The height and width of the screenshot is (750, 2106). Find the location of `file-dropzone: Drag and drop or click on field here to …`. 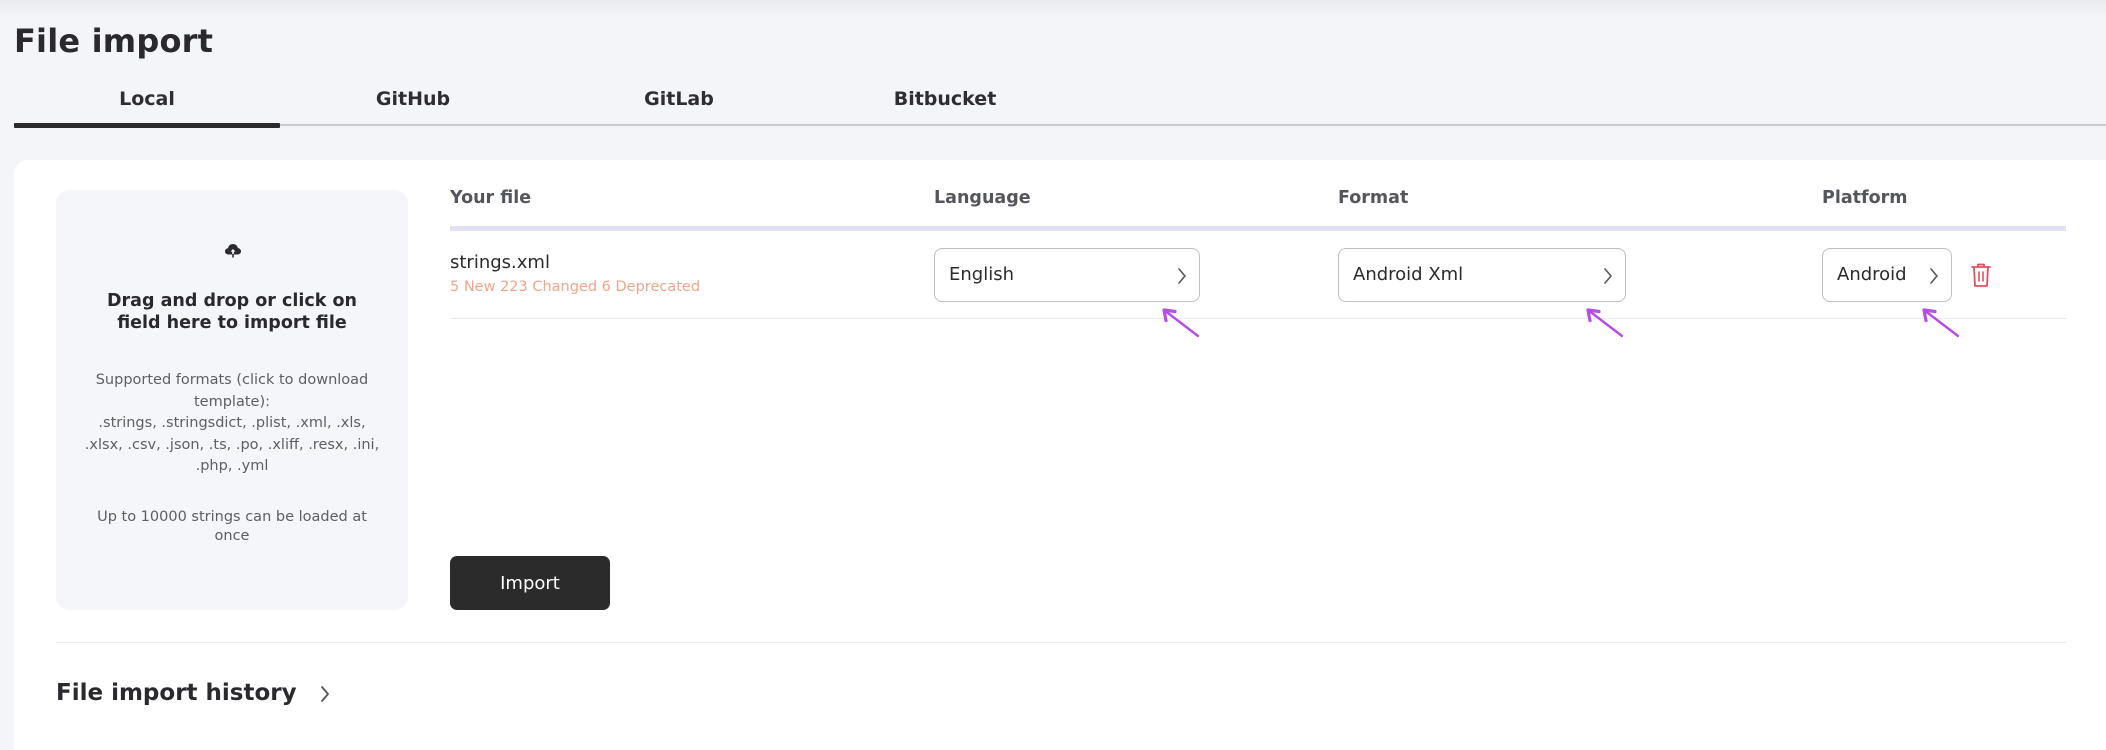

file-dropzone: Drag and drop or click on field here to … is located at coordinates (232, 400).